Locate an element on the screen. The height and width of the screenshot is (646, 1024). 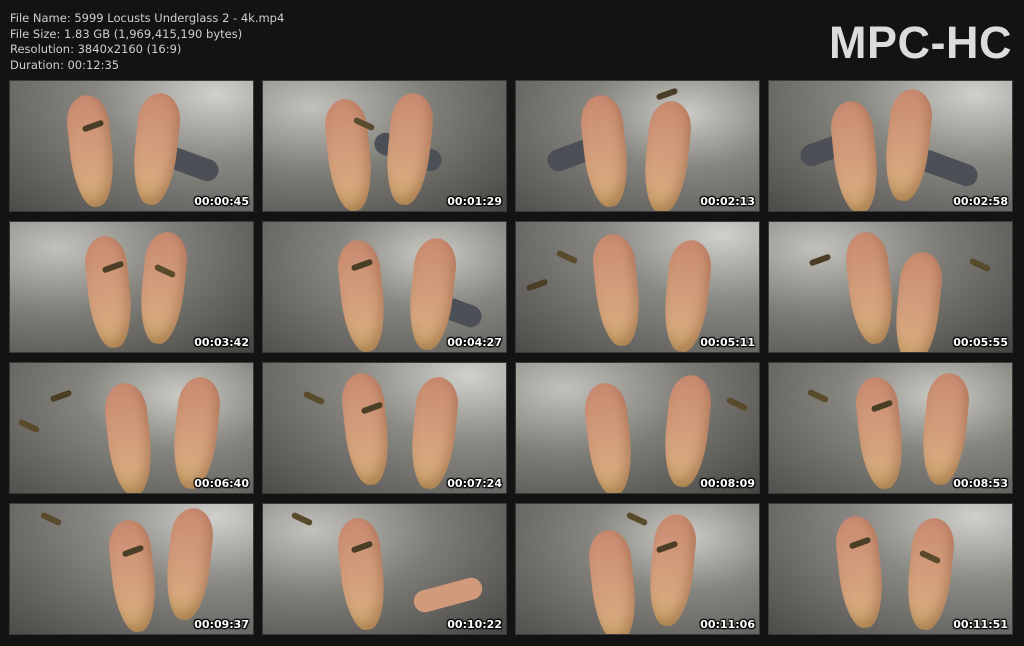
thumbnail: 00:05:11 is located at coordinates (637, 287).